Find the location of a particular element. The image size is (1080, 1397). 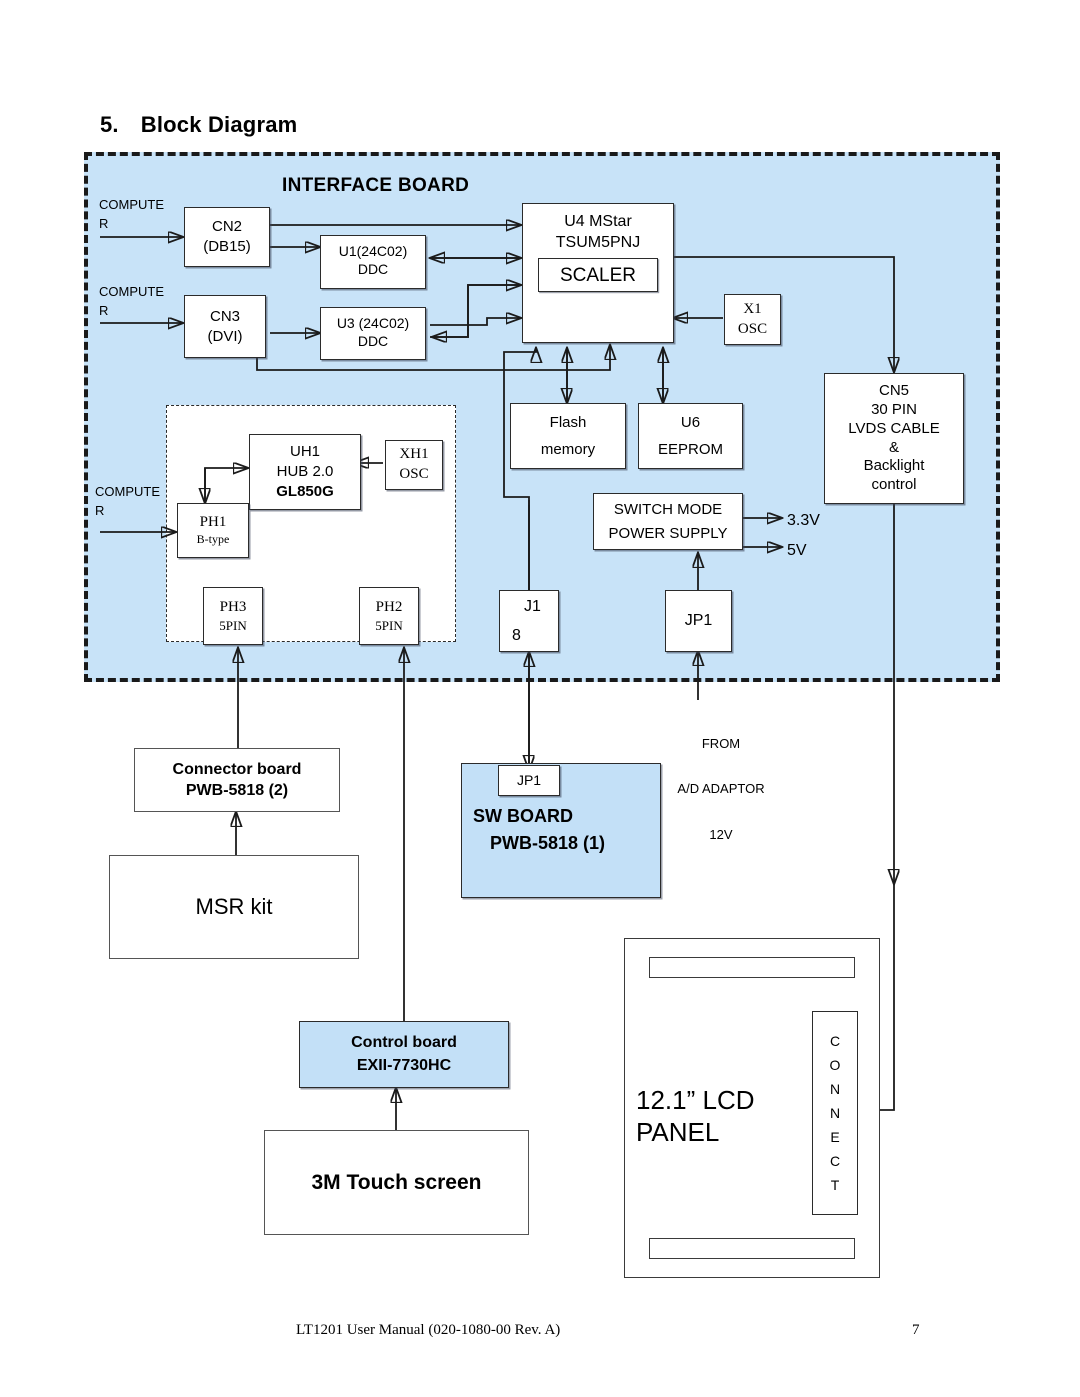

input-label-computer-3: COMPUTE R is located at coordinates (127, 501).